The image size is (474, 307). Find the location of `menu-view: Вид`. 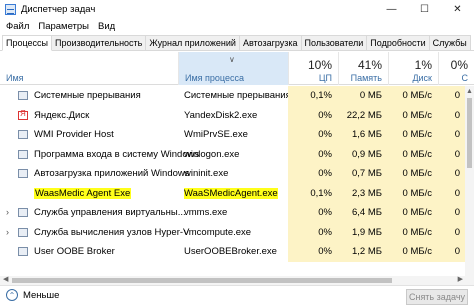

menu-view: Вид is located at coordinates (106, 26).